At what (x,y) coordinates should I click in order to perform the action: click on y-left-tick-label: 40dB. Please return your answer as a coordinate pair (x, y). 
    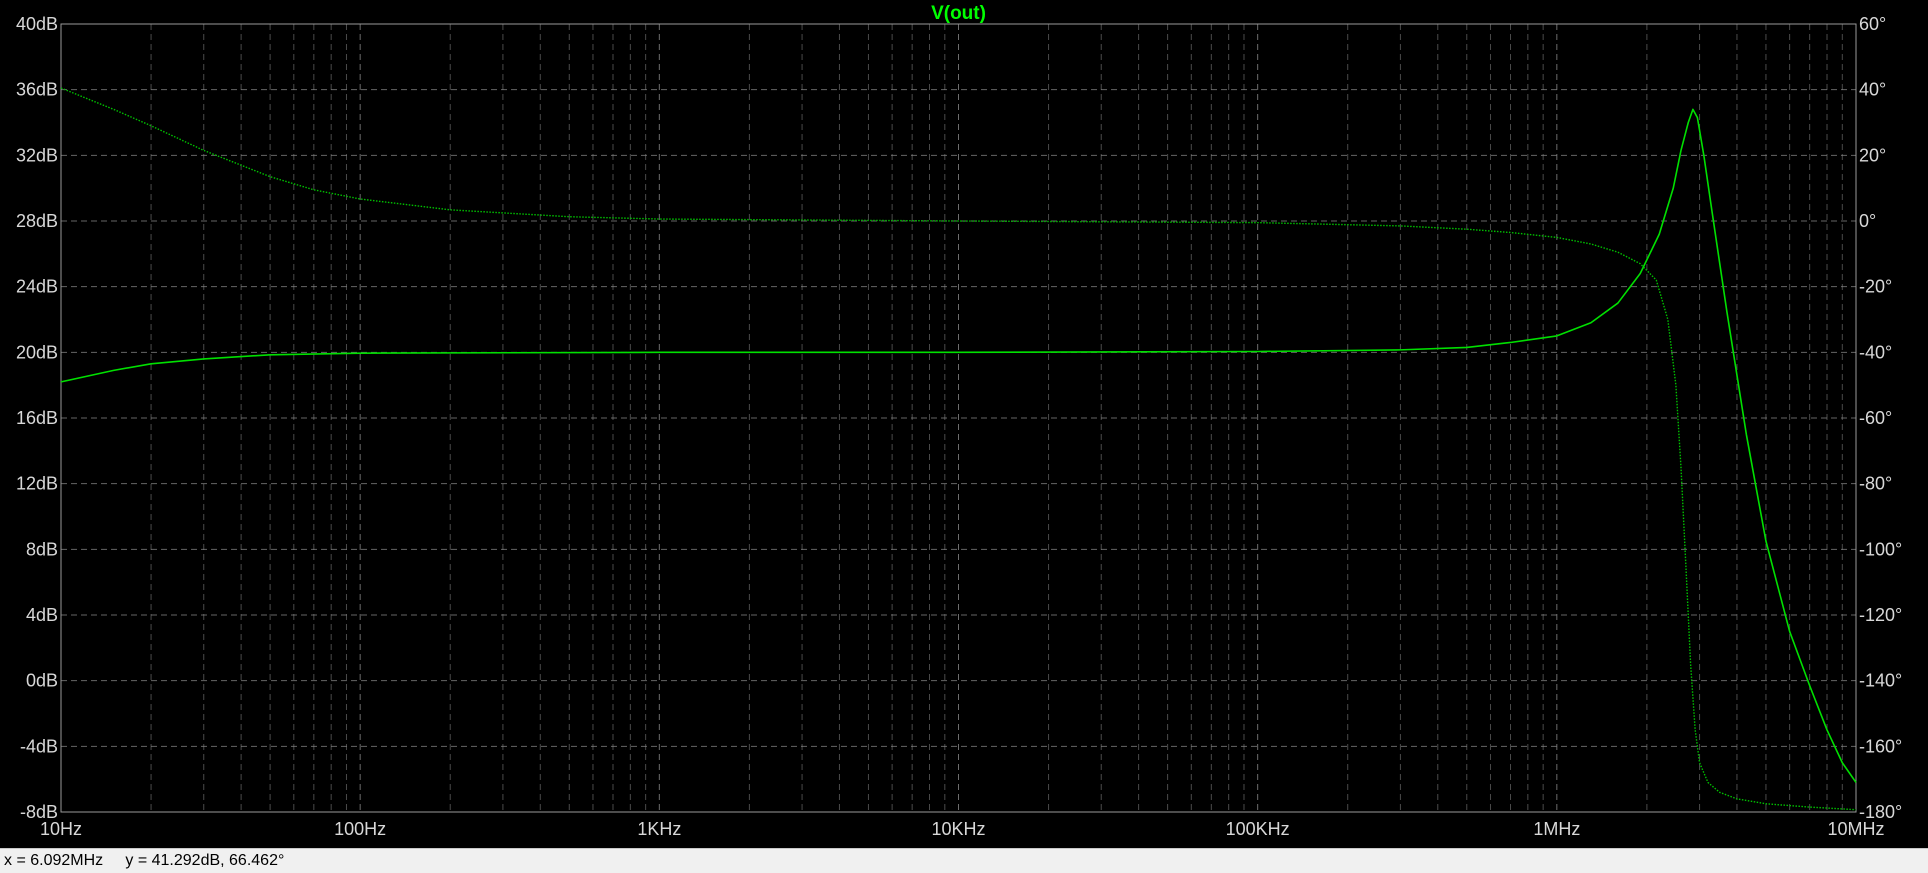
    Looking at the image, I should click on (37, 24).